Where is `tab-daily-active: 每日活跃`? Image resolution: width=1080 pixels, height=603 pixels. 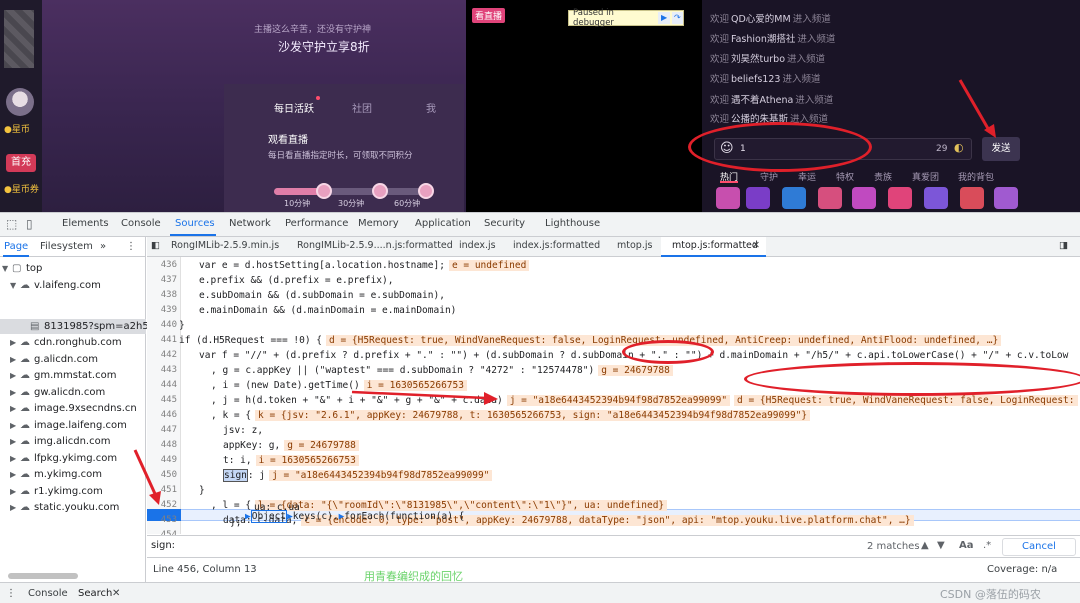 tab-daily-active: 每日活跃 is located at coordinates (294, 107).